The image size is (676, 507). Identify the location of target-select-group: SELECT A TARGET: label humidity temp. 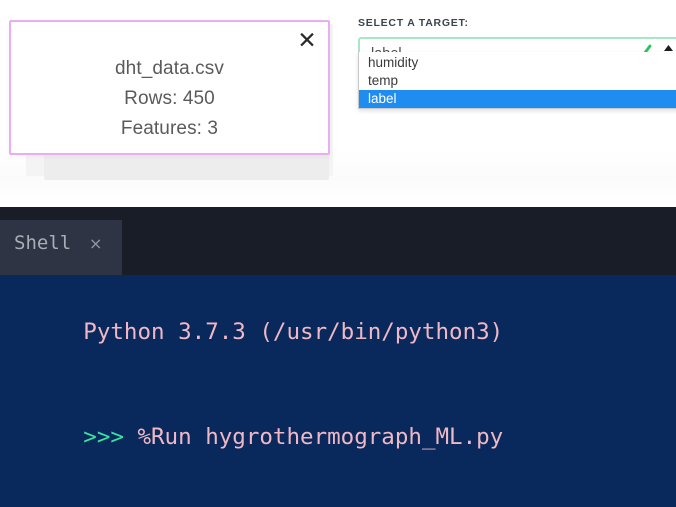
(517, 63).